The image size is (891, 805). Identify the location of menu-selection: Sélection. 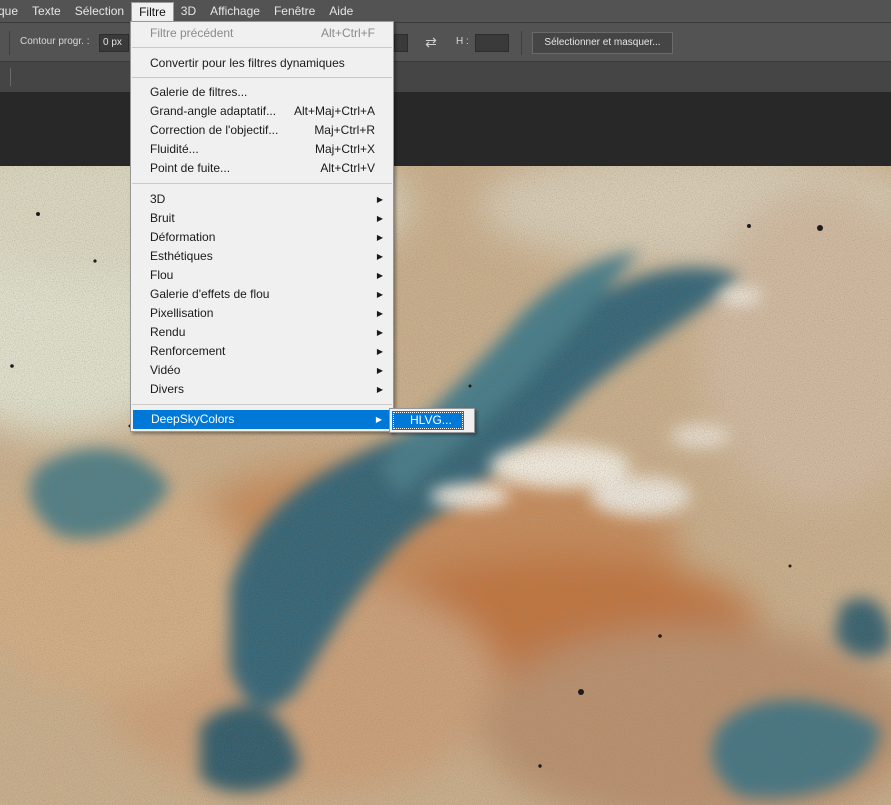
(99, 11).